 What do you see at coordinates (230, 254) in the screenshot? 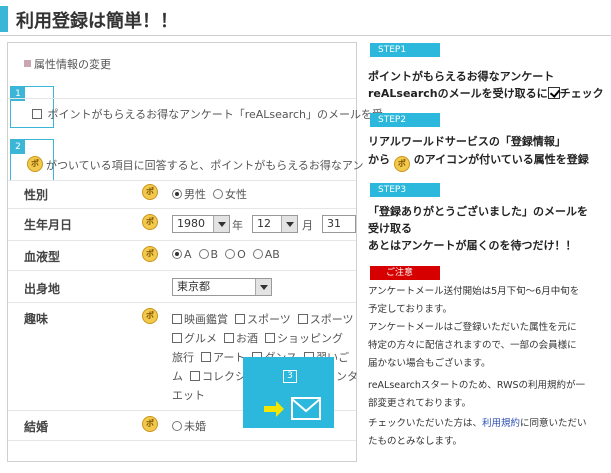
I see `blood-o-radio` at bounding box center [230, 254].